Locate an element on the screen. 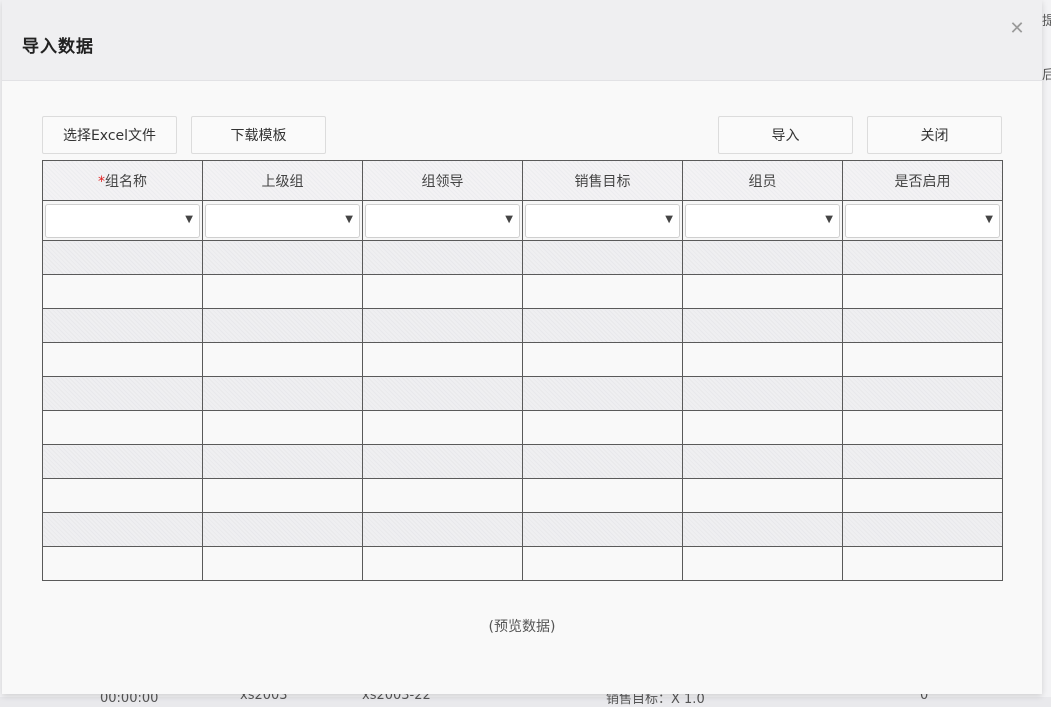  column-header-group-leader: 组领导 is located at coordinates (442, 180).